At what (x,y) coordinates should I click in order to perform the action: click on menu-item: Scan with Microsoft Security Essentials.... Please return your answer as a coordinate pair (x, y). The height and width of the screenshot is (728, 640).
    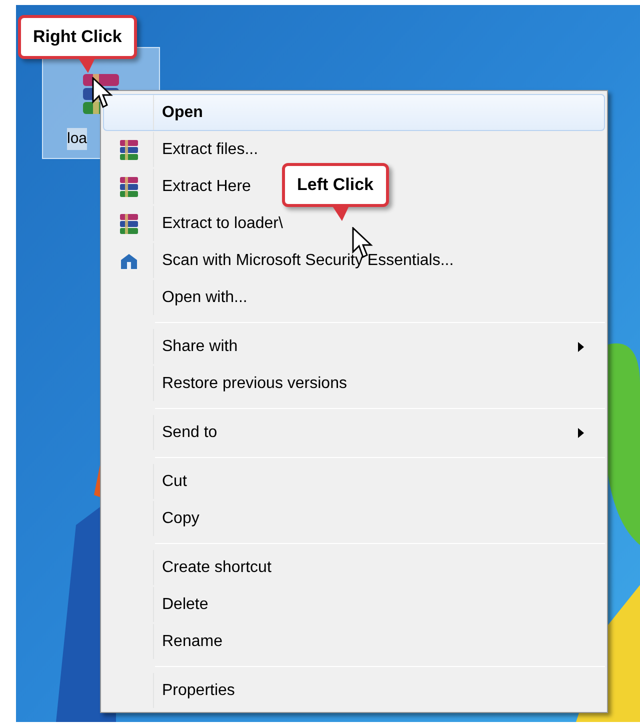
    Looking at the image, I should click on (354, 260).